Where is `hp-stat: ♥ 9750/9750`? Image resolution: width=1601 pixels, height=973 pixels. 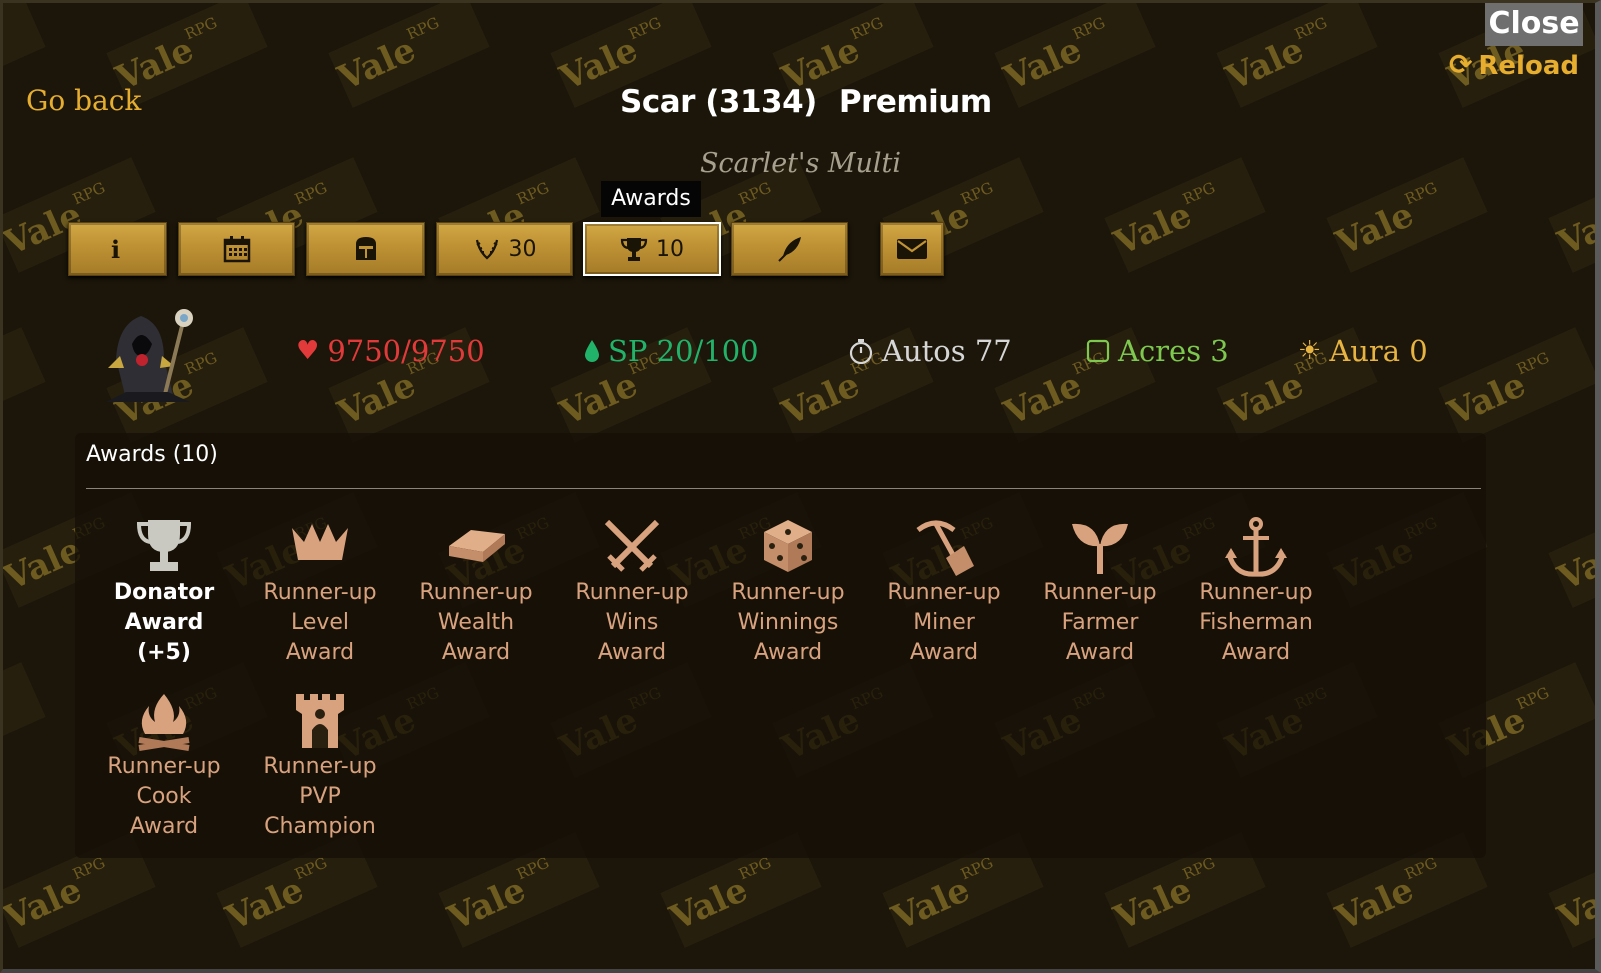 hp-stat: ♥ 9750/9750 is located at coordinates (390, 351).